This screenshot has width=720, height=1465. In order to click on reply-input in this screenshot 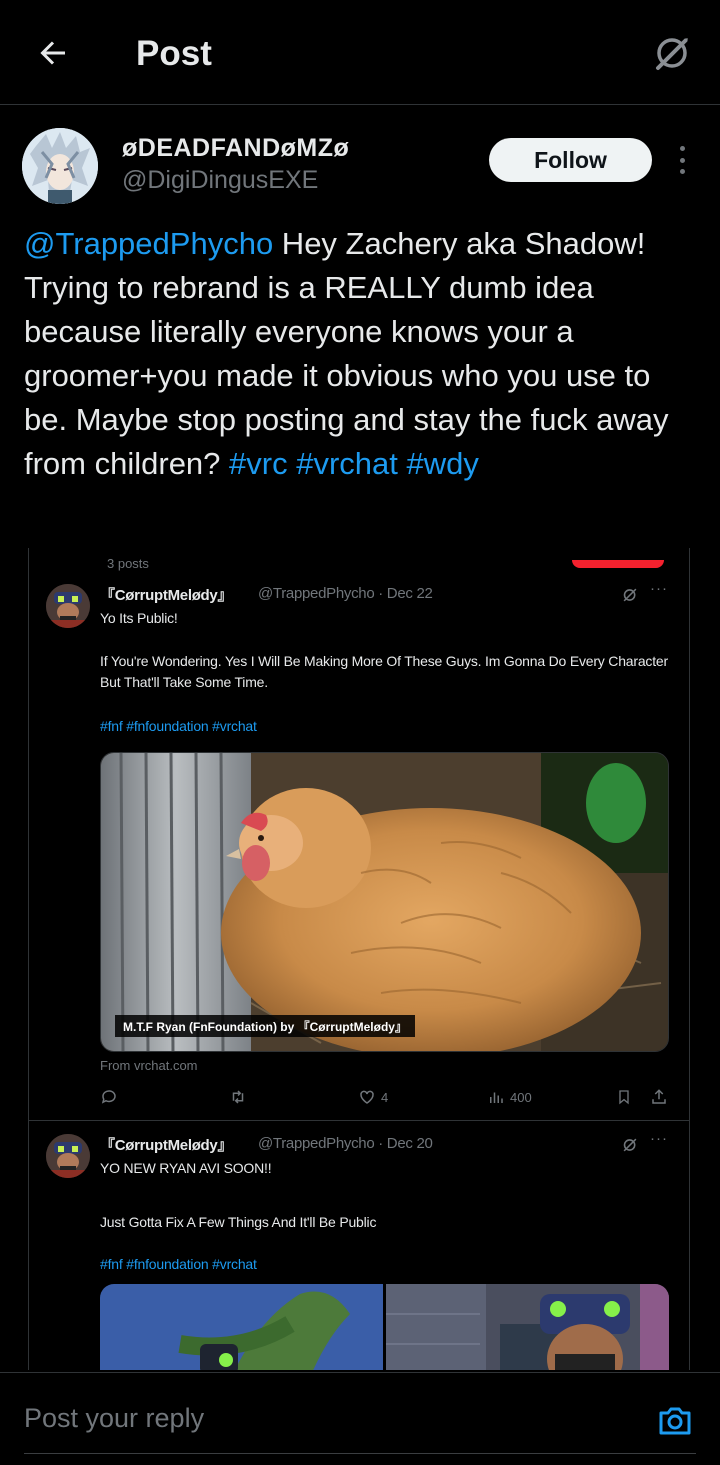, I will do `click(324, 1418)`.